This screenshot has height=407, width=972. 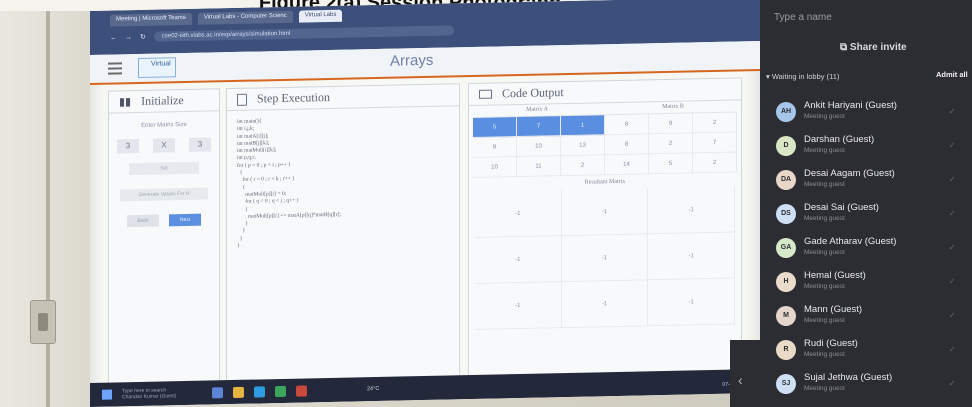 I want to click on reload-icon: ↻, so click(x=143, y=37).